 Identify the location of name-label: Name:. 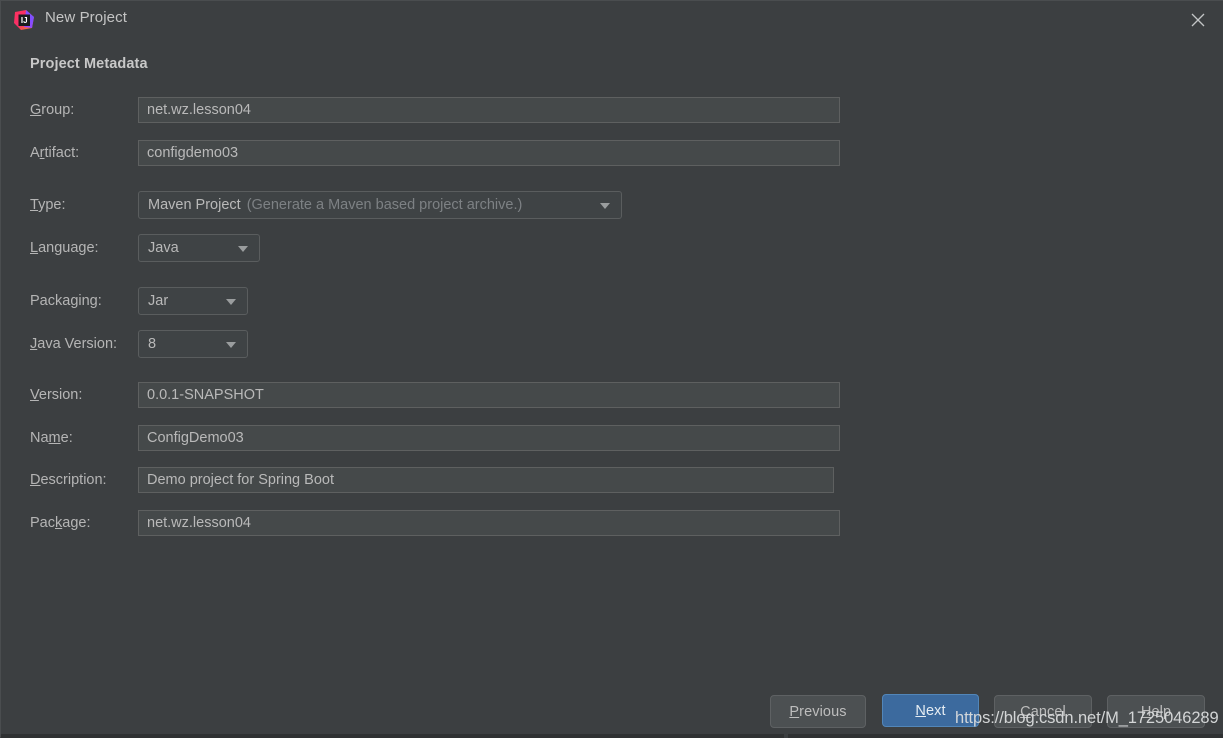
(51, 438).